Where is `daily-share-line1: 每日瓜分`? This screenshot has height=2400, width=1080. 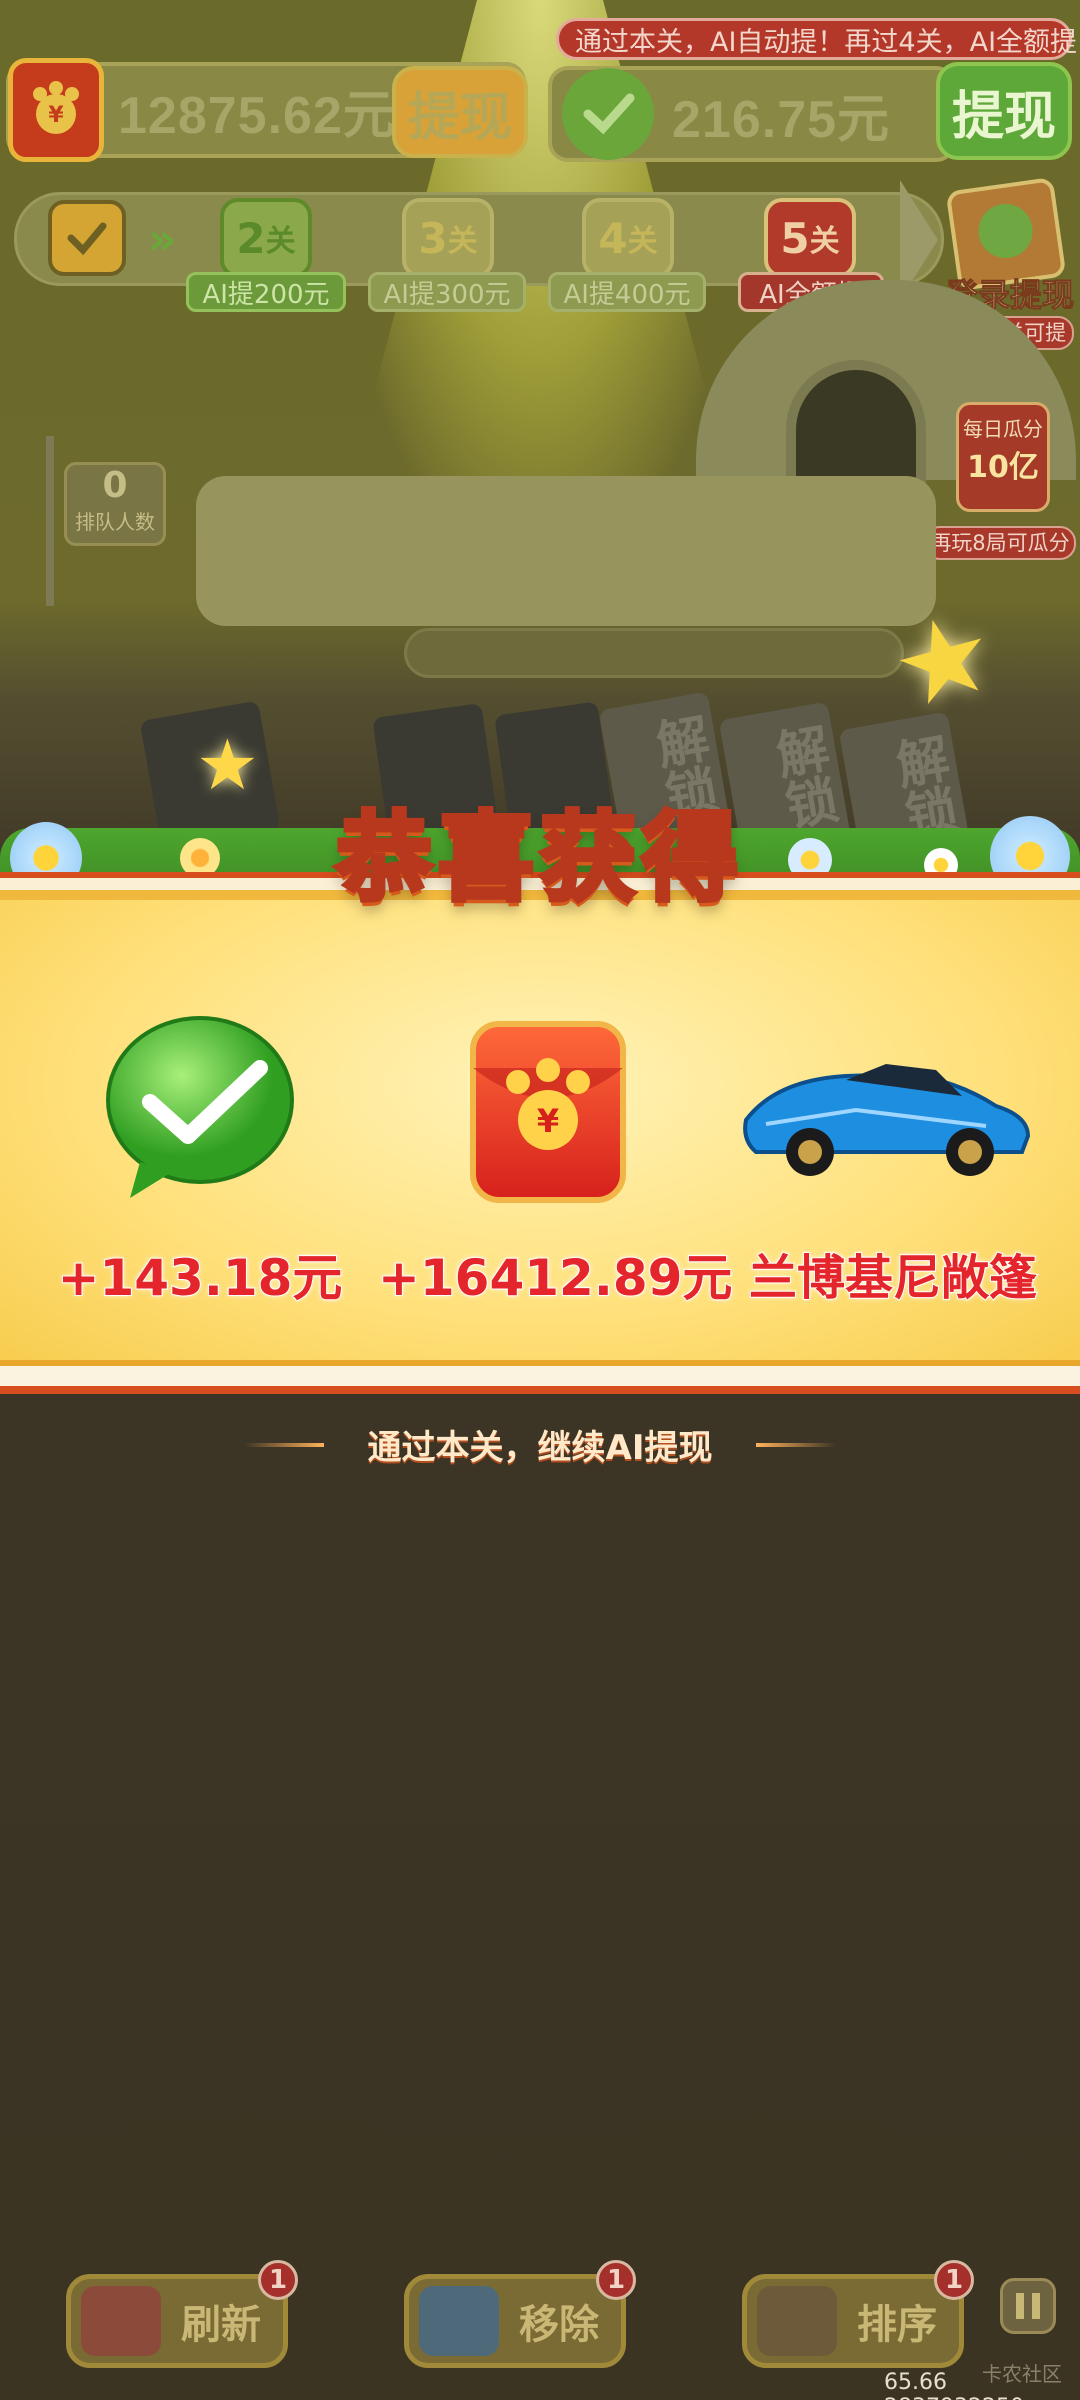 daily-share-line1: 每日瓜分 is located at coordinates (1003, 429).